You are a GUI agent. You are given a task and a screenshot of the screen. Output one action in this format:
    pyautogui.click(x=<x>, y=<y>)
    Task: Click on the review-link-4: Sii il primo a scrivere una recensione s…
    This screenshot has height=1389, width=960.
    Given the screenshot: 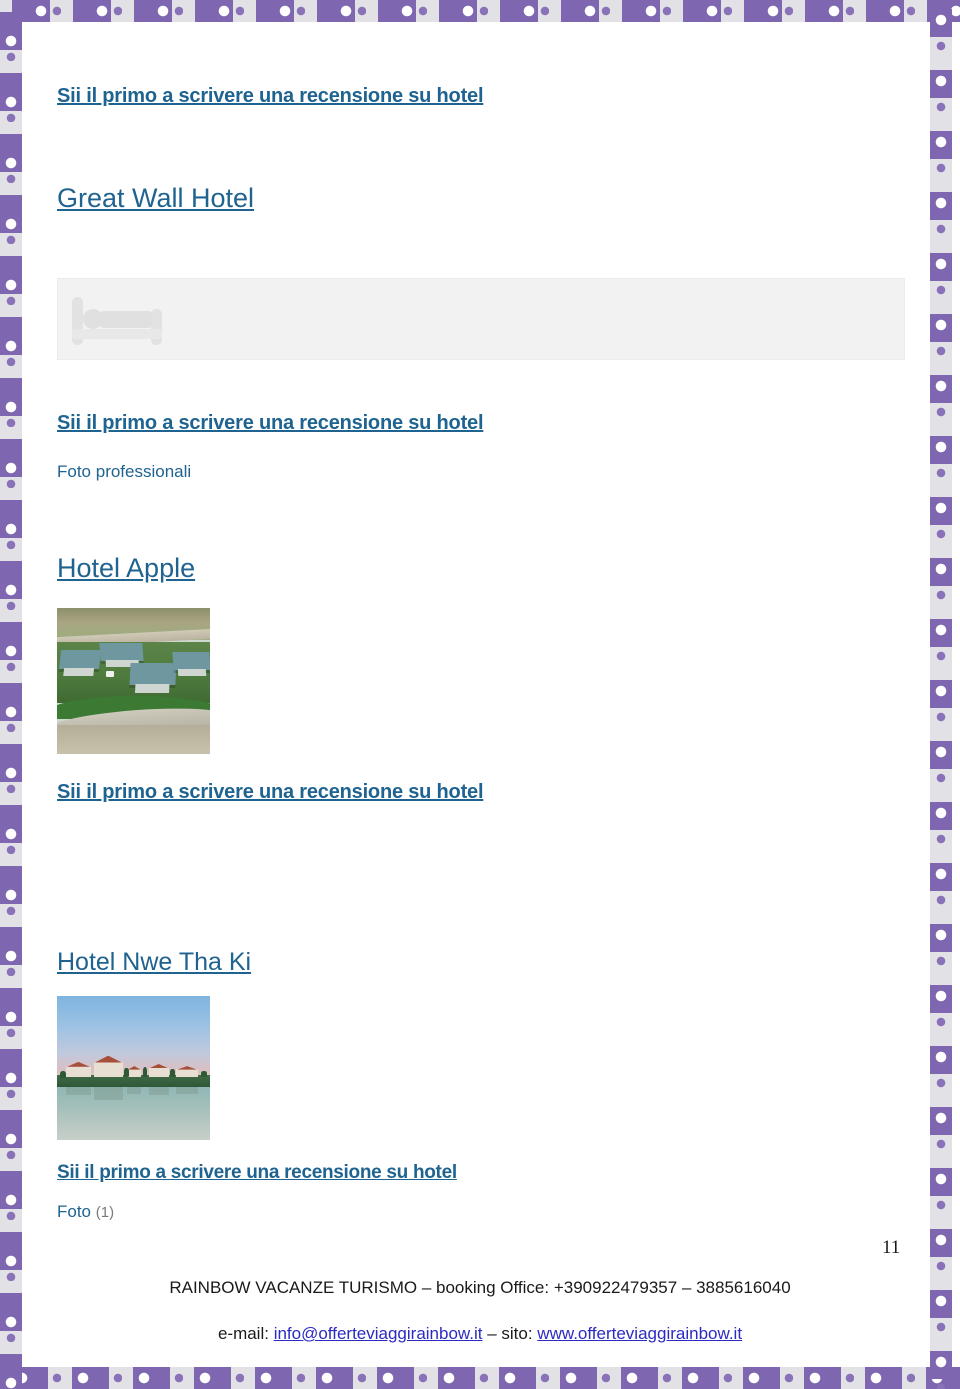 What is the action you would take?
    pyautogui.click(x=257, y=1173)
    